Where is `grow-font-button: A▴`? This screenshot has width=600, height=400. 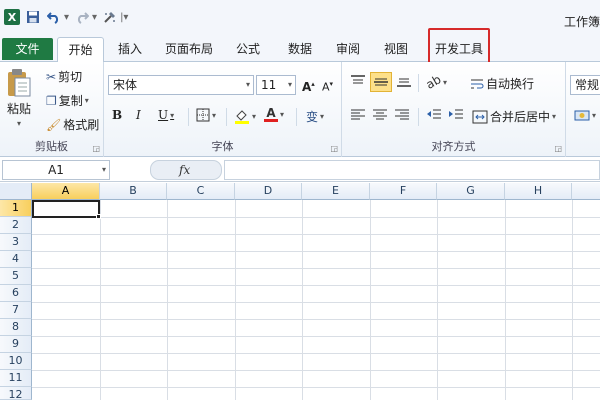 grow-font-button: A▴ is located at coordinates (308, 85).